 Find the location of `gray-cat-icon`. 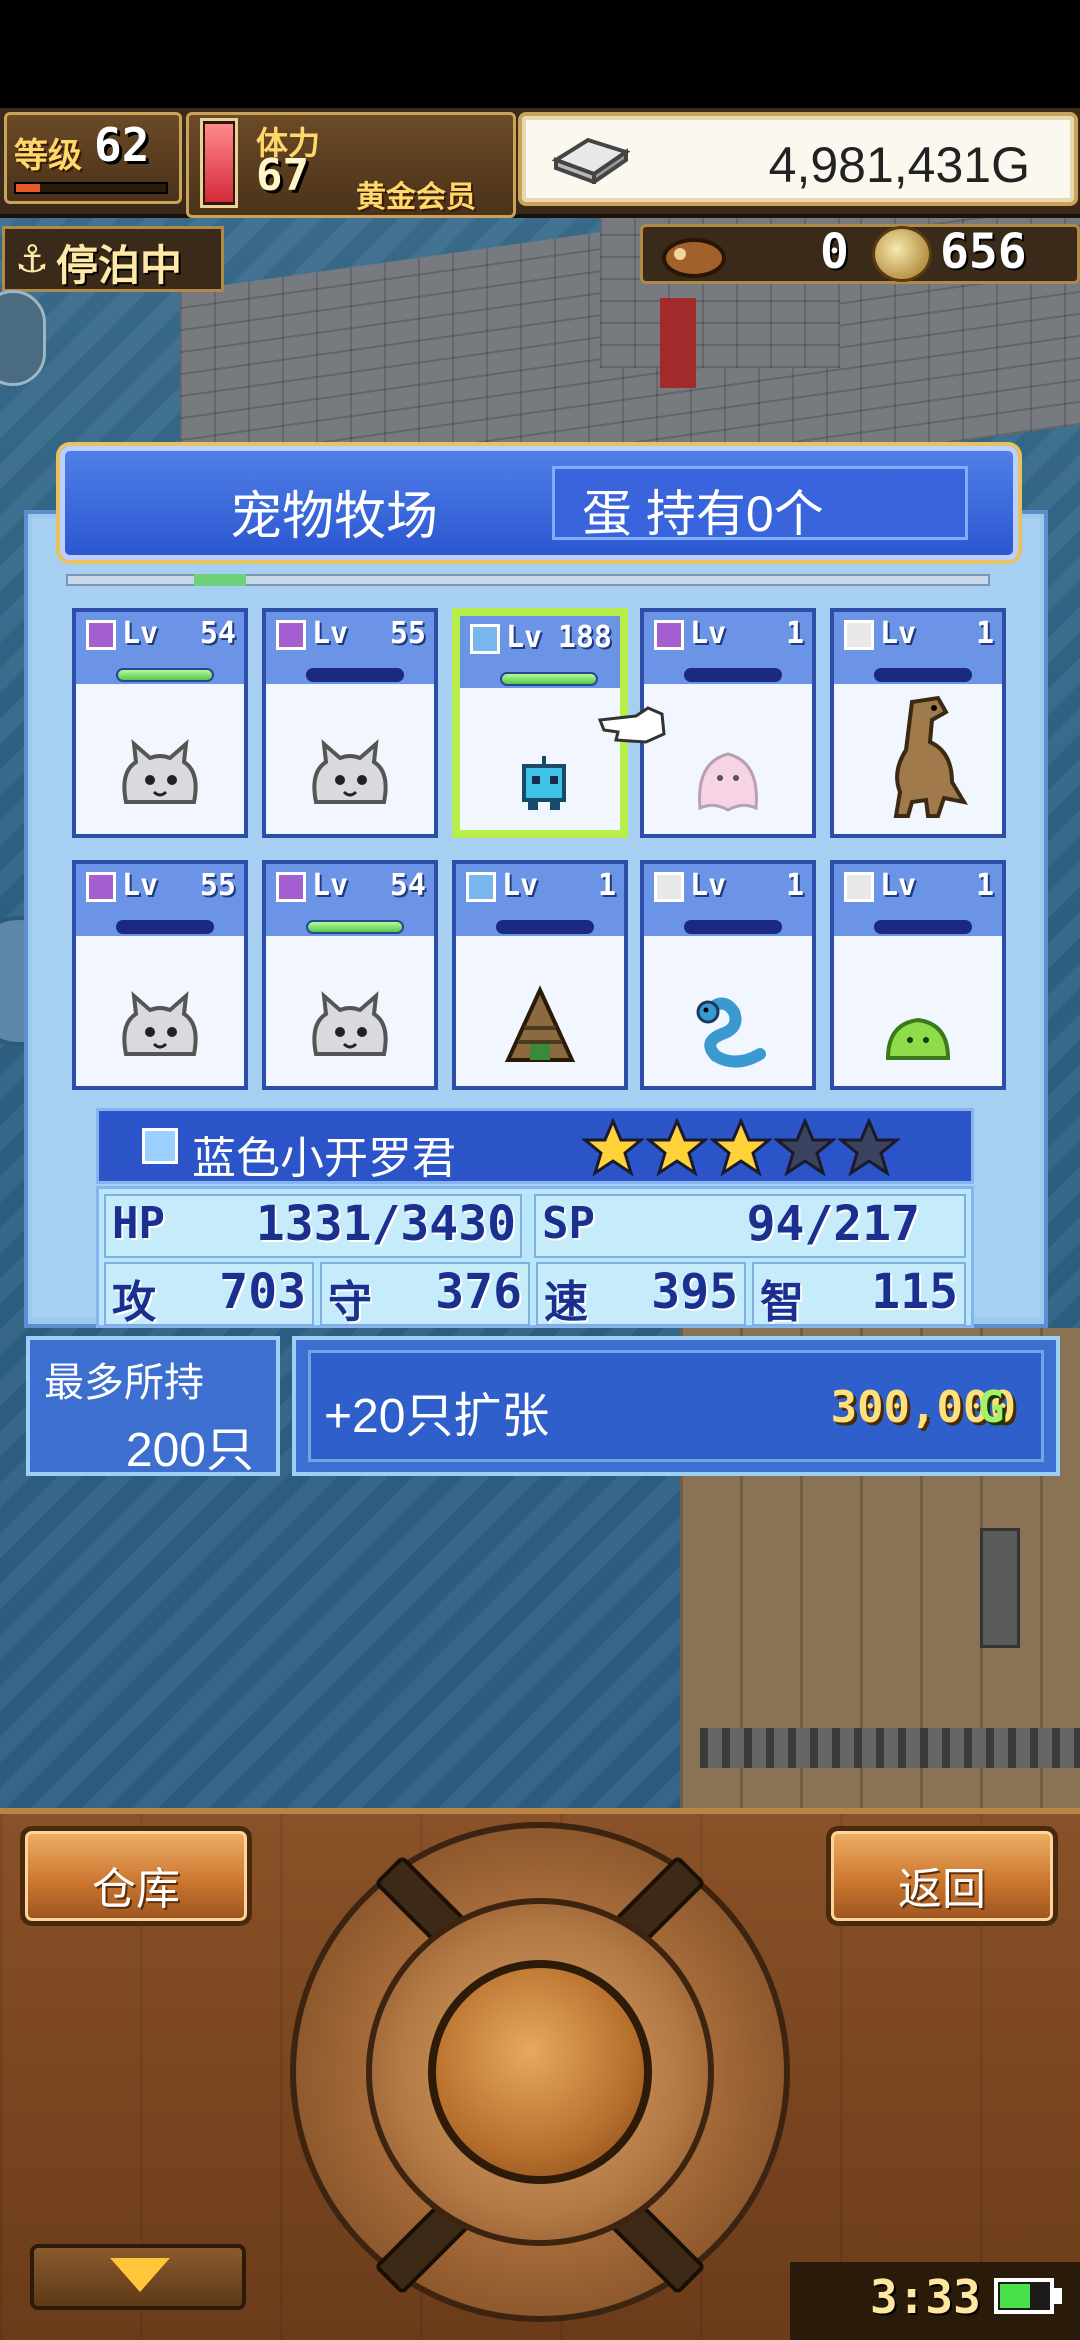

gray-cat-icon is located at coordinates (160, 777).